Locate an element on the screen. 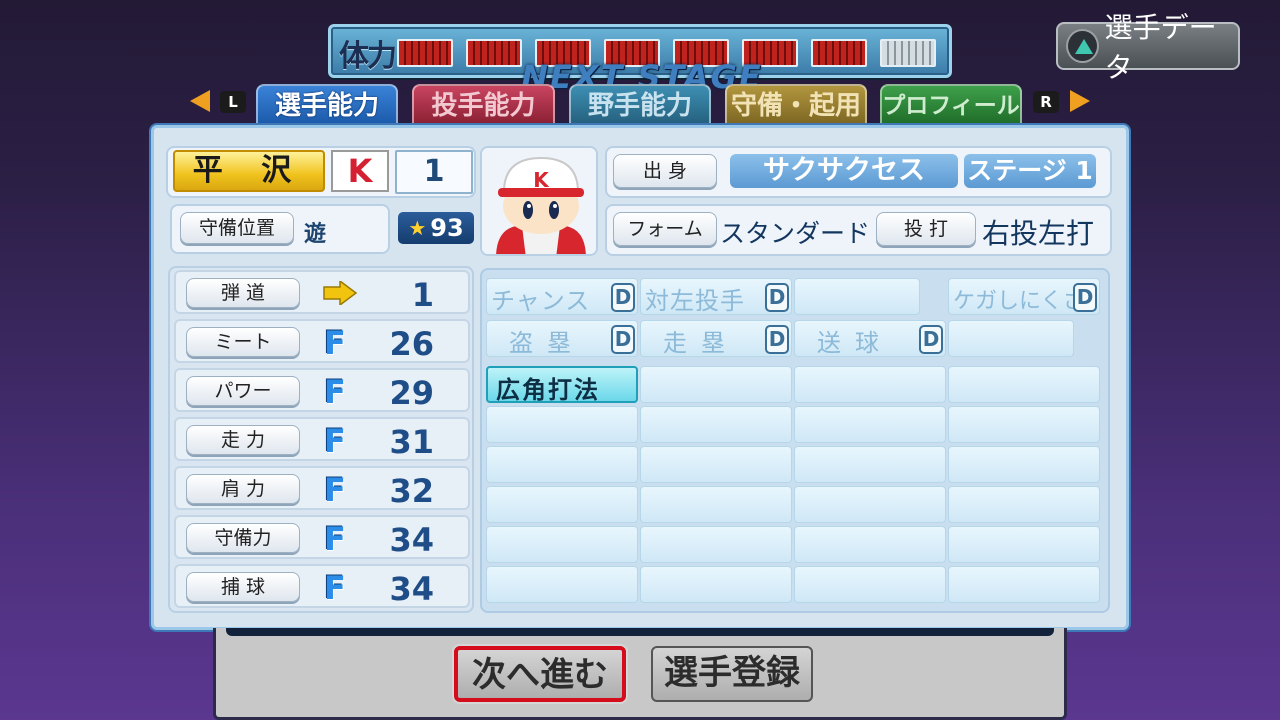 This screenshot has width=1280, height=720. stat-label: パワー is located at coordinates (243, 391).